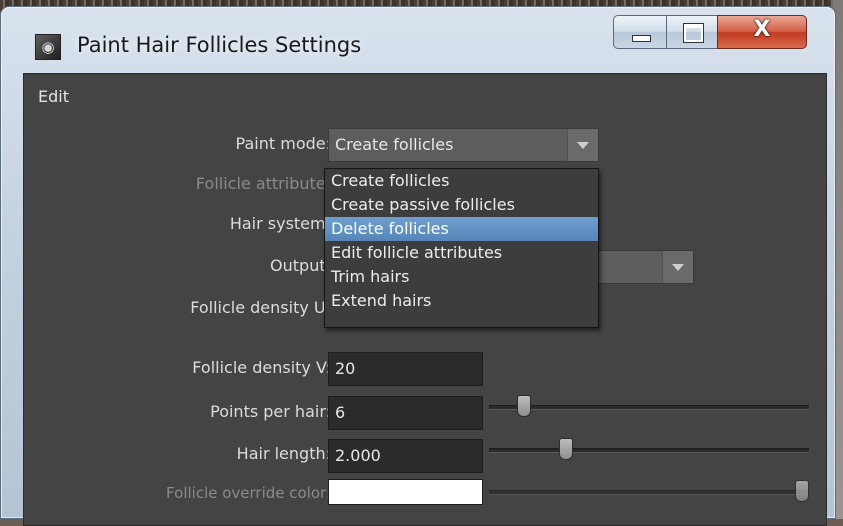 Image resolution: width=843 pixels, height=526 pixels. Describe the element at coordinates (394, 144) in the screenshot. I see `paint-mode-value: Create follicles` at that location.